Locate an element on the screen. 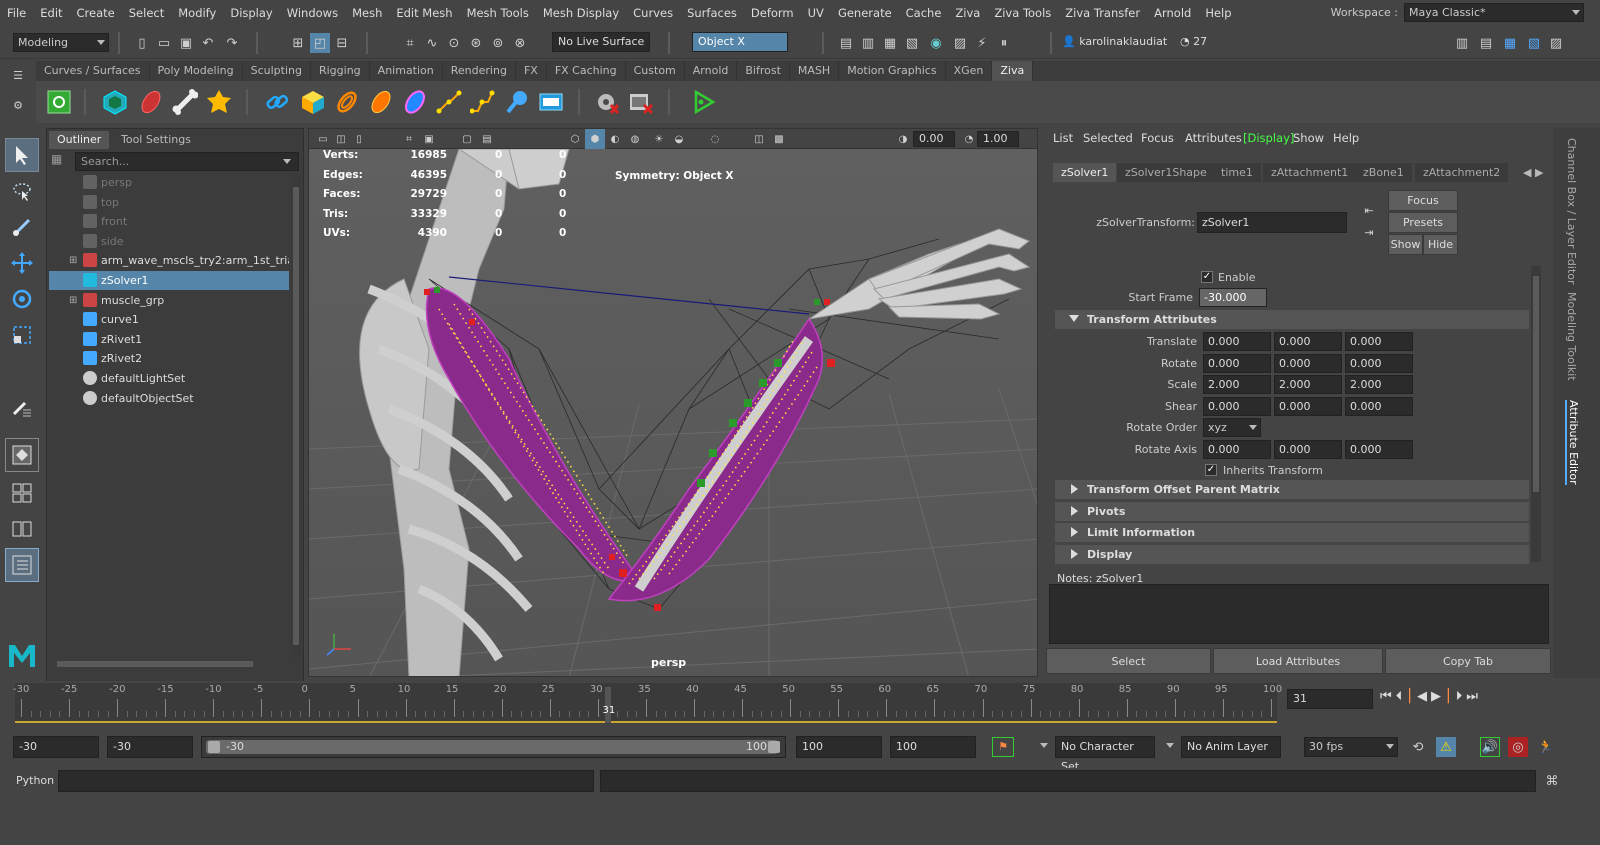  menu-mesh-tools: Mesh Tools is located at coordinates (498, 13).